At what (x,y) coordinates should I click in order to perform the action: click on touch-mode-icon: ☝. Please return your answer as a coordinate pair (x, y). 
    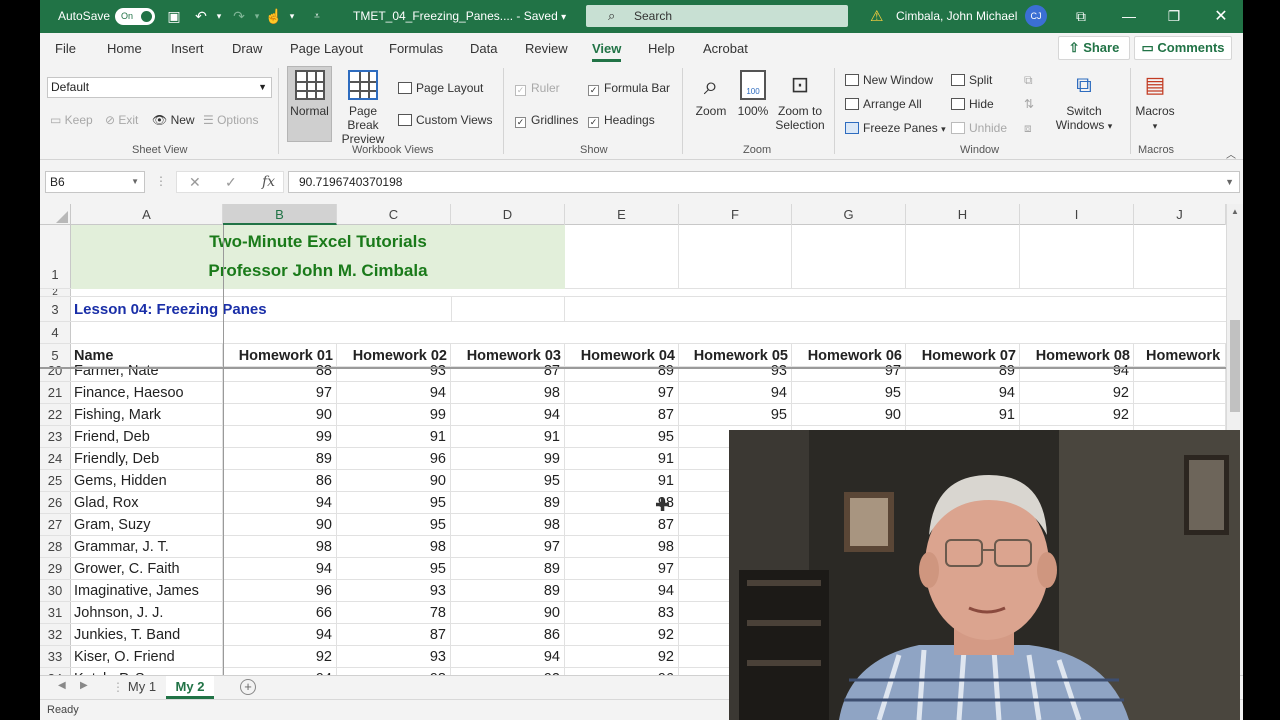
    Looking at the image, I should click on (274, 16).